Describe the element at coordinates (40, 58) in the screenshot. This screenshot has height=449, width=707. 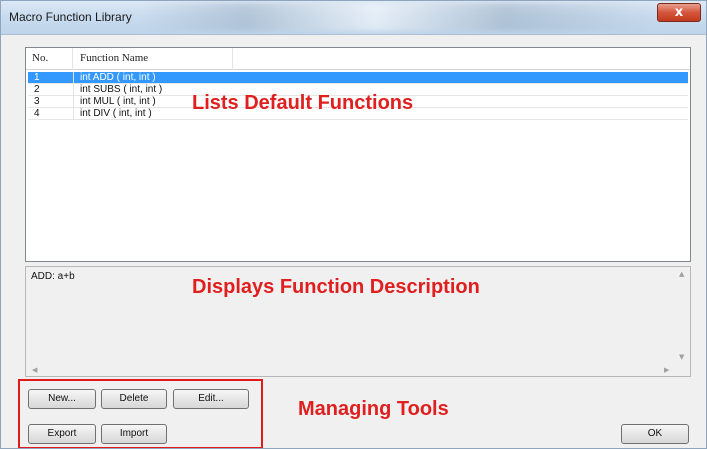
I see `column-header-no: No.` at that location.